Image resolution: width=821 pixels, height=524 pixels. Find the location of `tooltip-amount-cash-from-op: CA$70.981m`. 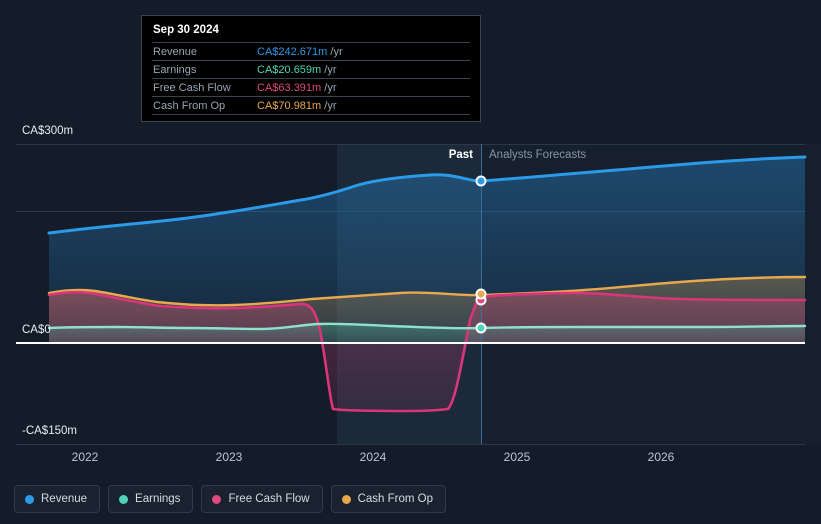

tooltip-amount-cash-from-op: CA$70.981m is located at coordinates (289, 105).